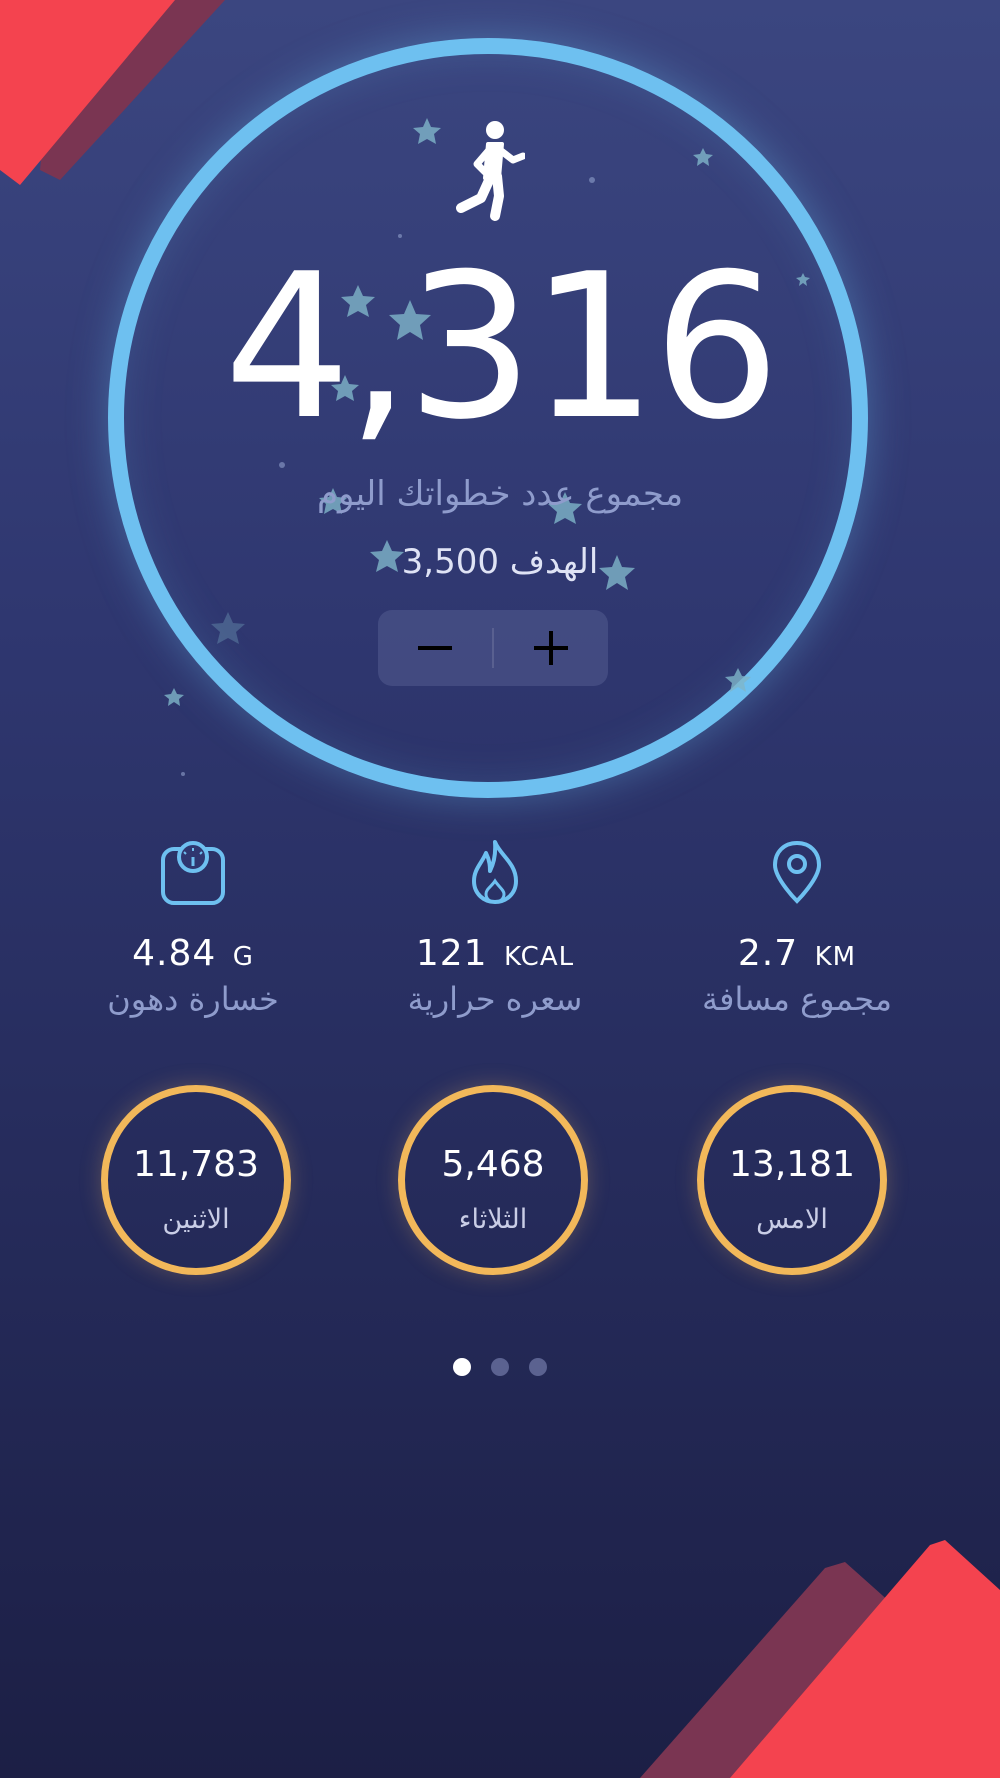  I want to click on stat-fat-loss-unit: G, so click(243, 957).